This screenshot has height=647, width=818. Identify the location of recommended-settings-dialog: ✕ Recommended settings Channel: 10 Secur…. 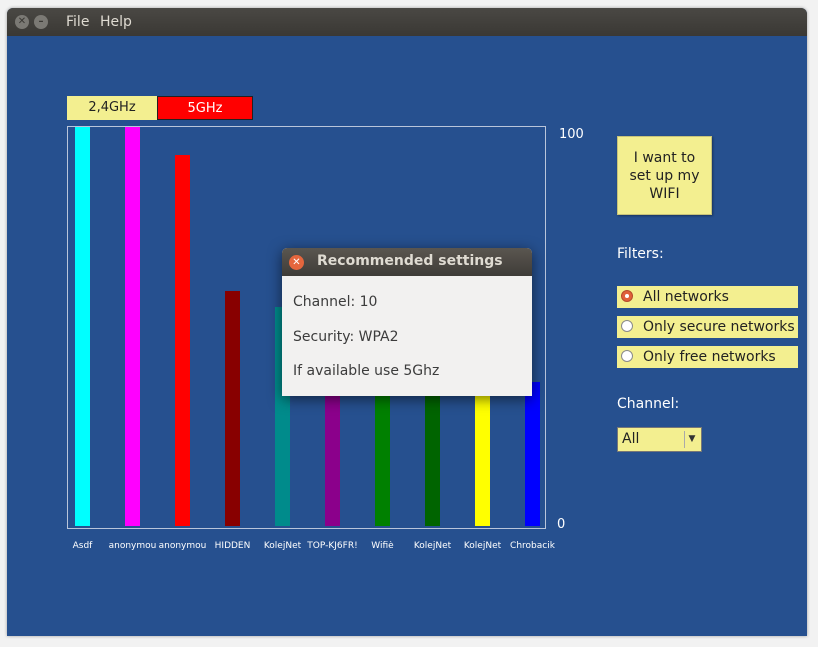
(407, 322).